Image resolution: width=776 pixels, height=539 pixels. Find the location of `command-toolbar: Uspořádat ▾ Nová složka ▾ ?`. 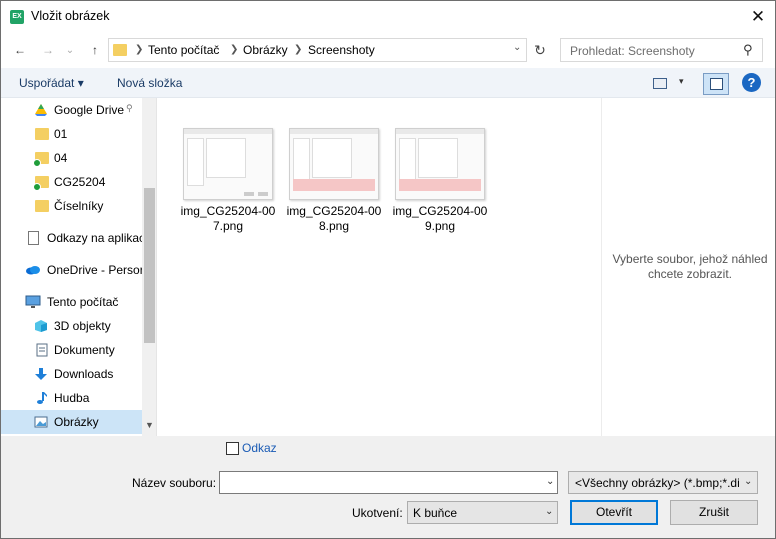

command-toolbar: Uspořádat ▾ Nová složka ▾ ? is located at coordinates (388, 83).